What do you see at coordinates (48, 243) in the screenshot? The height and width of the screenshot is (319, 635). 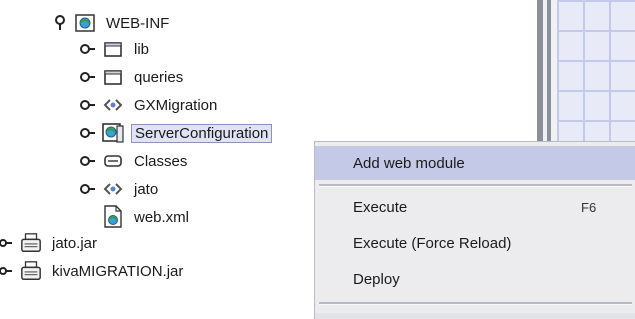 I see `tree-node-jato-jar: jato.jar` at bounding box center [48, 243].